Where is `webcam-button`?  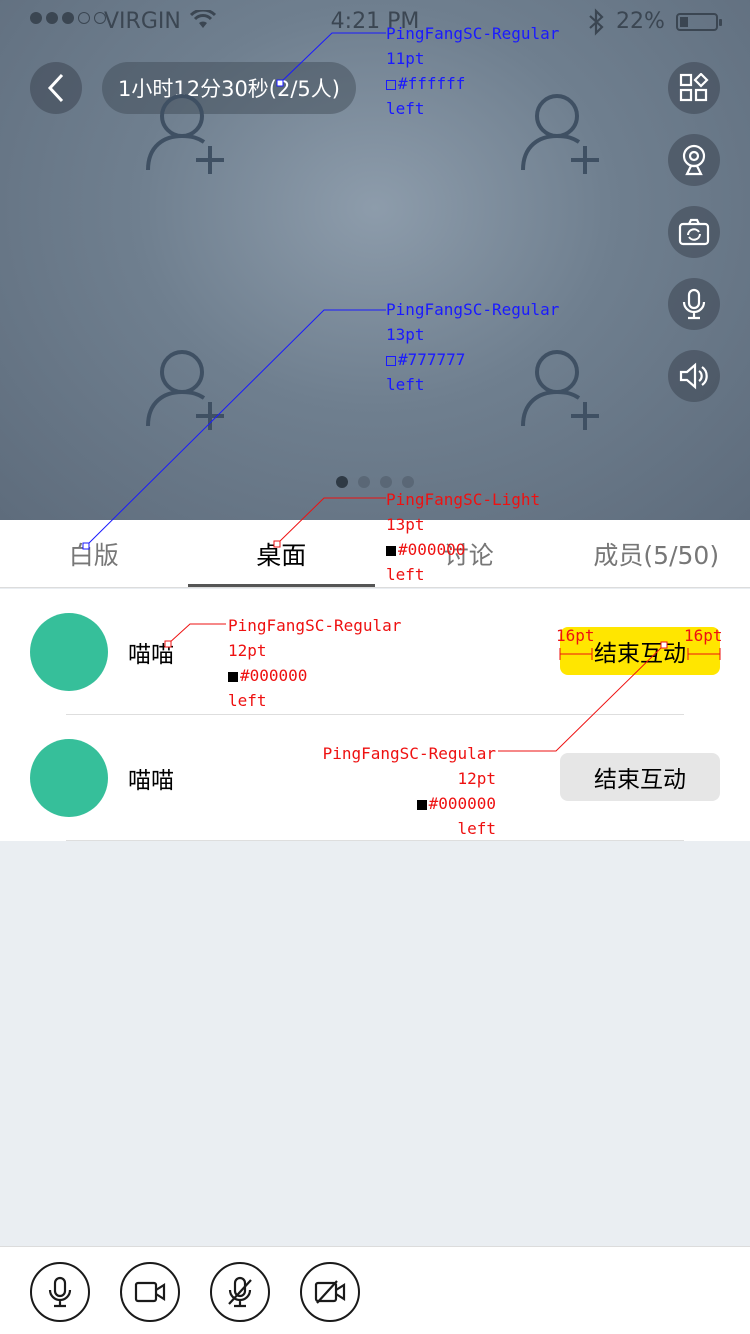
webcam-button is located at coordinates (694, 160).